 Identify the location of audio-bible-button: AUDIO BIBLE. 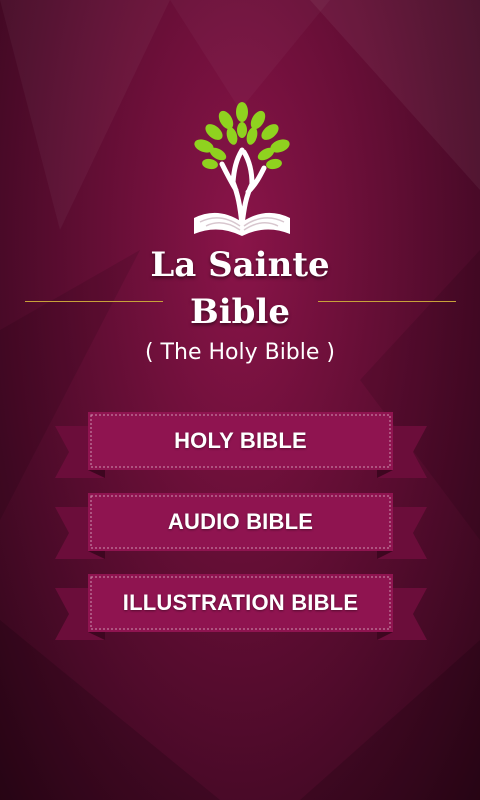
(241, 527).